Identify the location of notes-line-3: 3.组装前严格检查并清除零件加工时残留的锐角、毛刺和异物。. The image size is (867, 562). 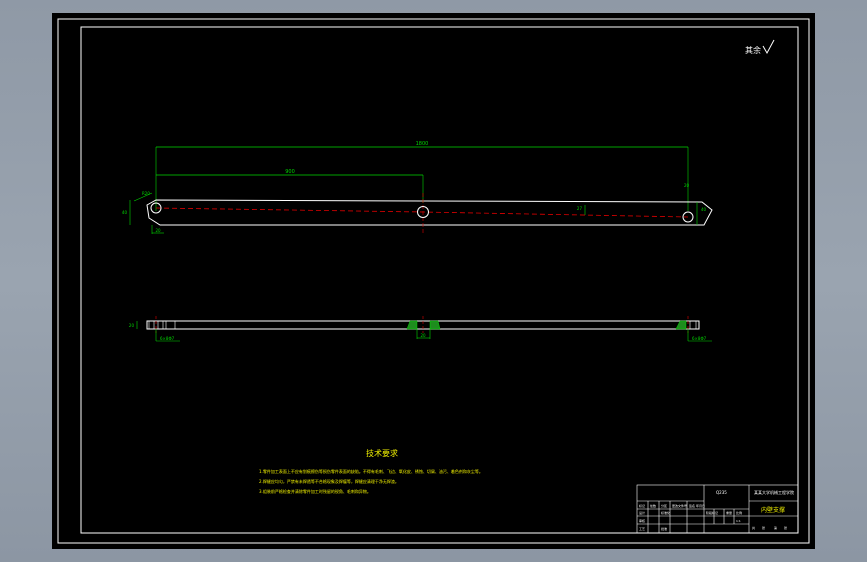
(315, 491).